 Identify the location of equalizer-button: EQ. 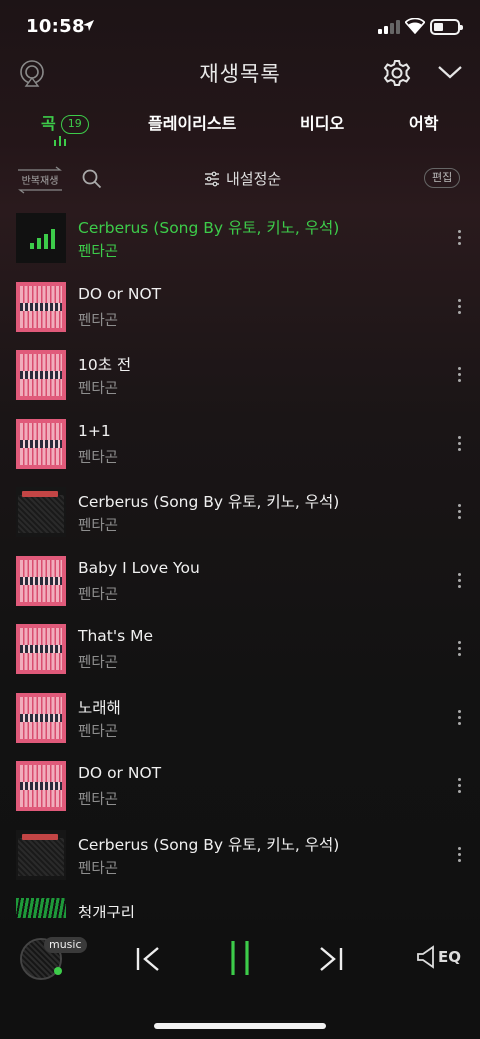
(438, 957).